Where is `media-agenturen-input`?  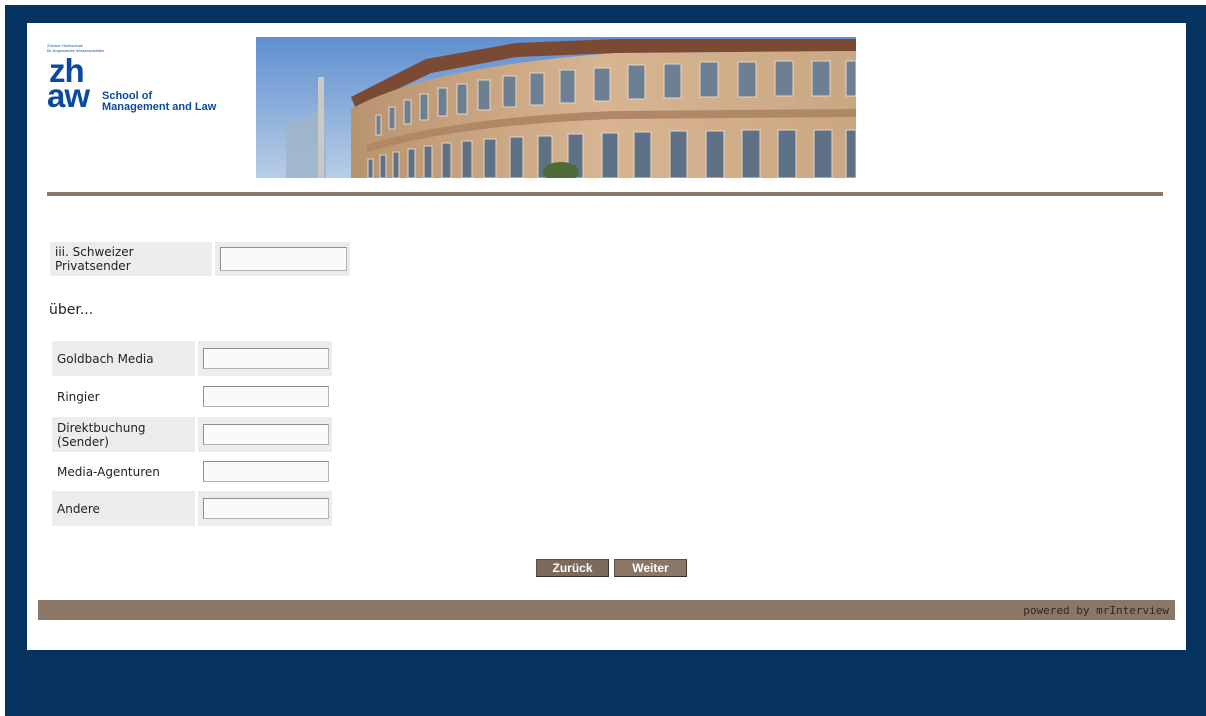
media-agenturen-input is located at coordinates (266, 471).